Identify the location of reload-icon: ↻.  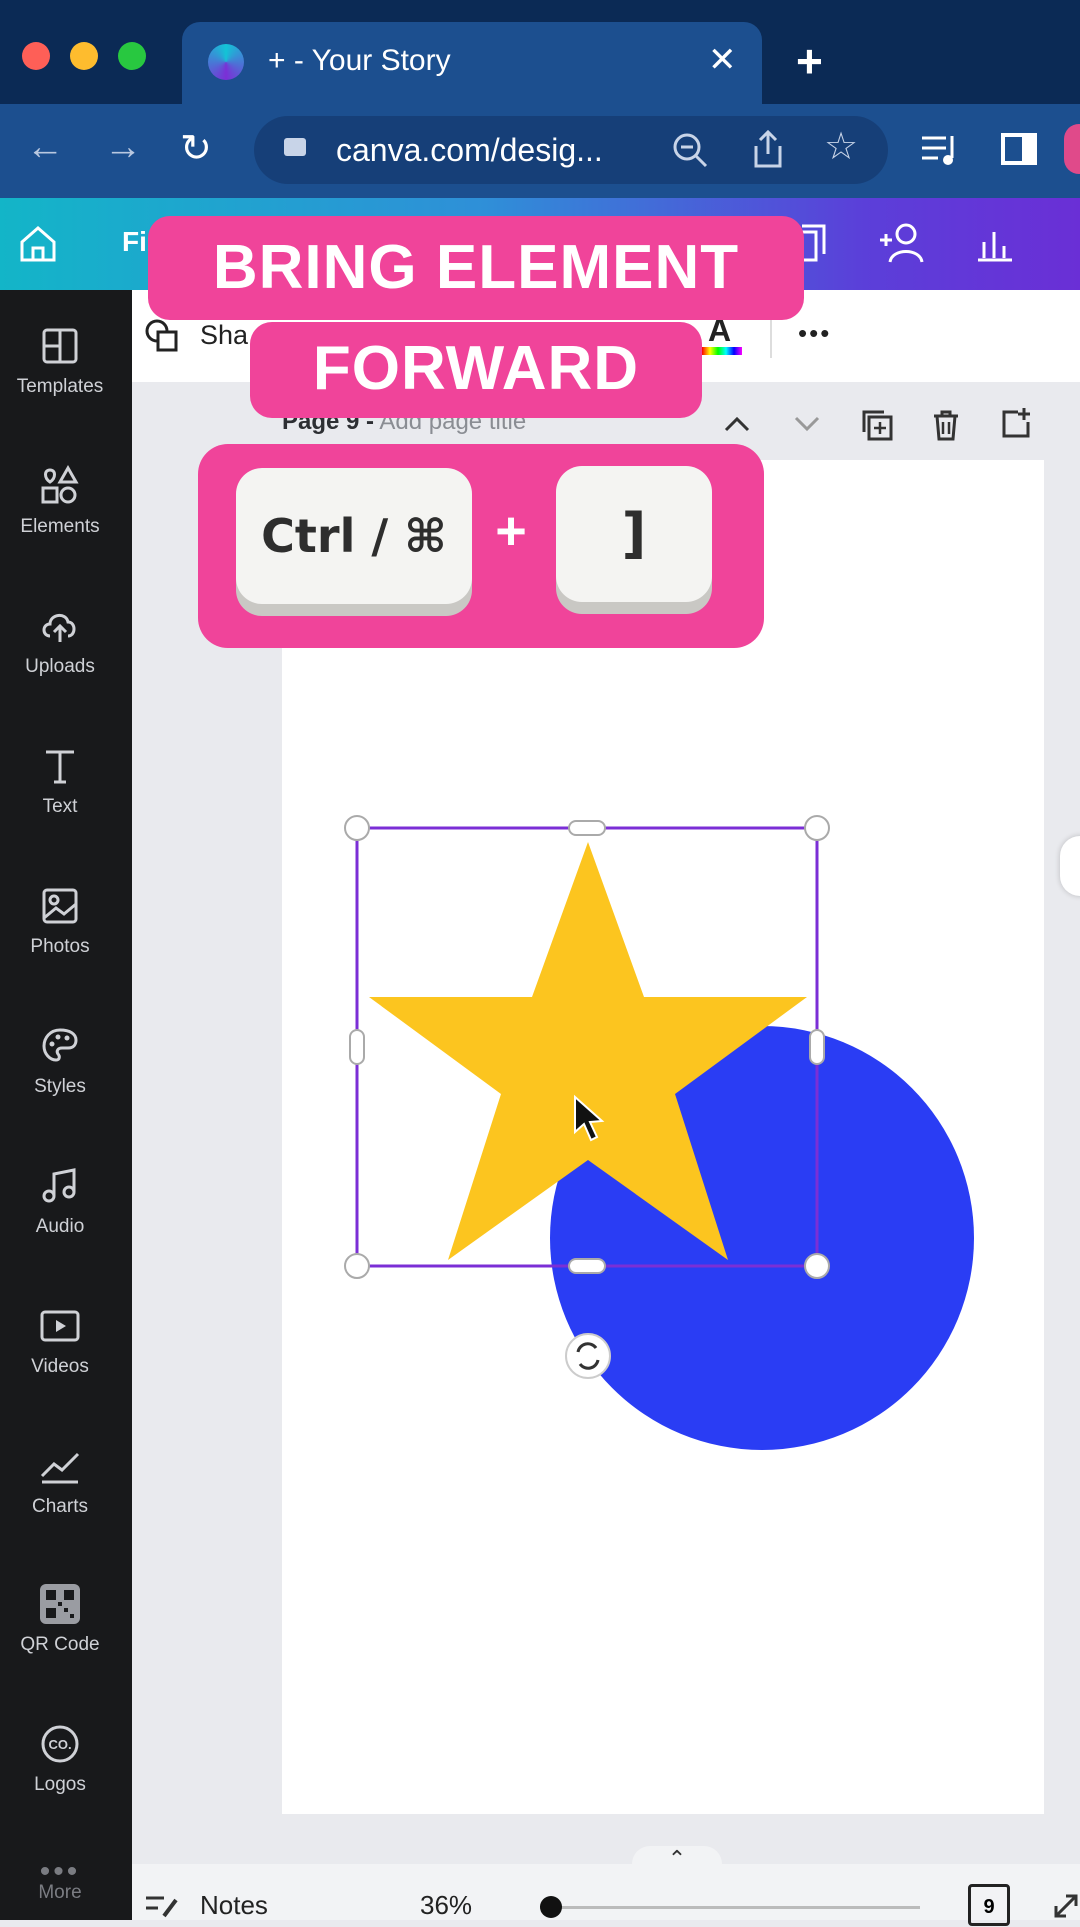
(196, 148).